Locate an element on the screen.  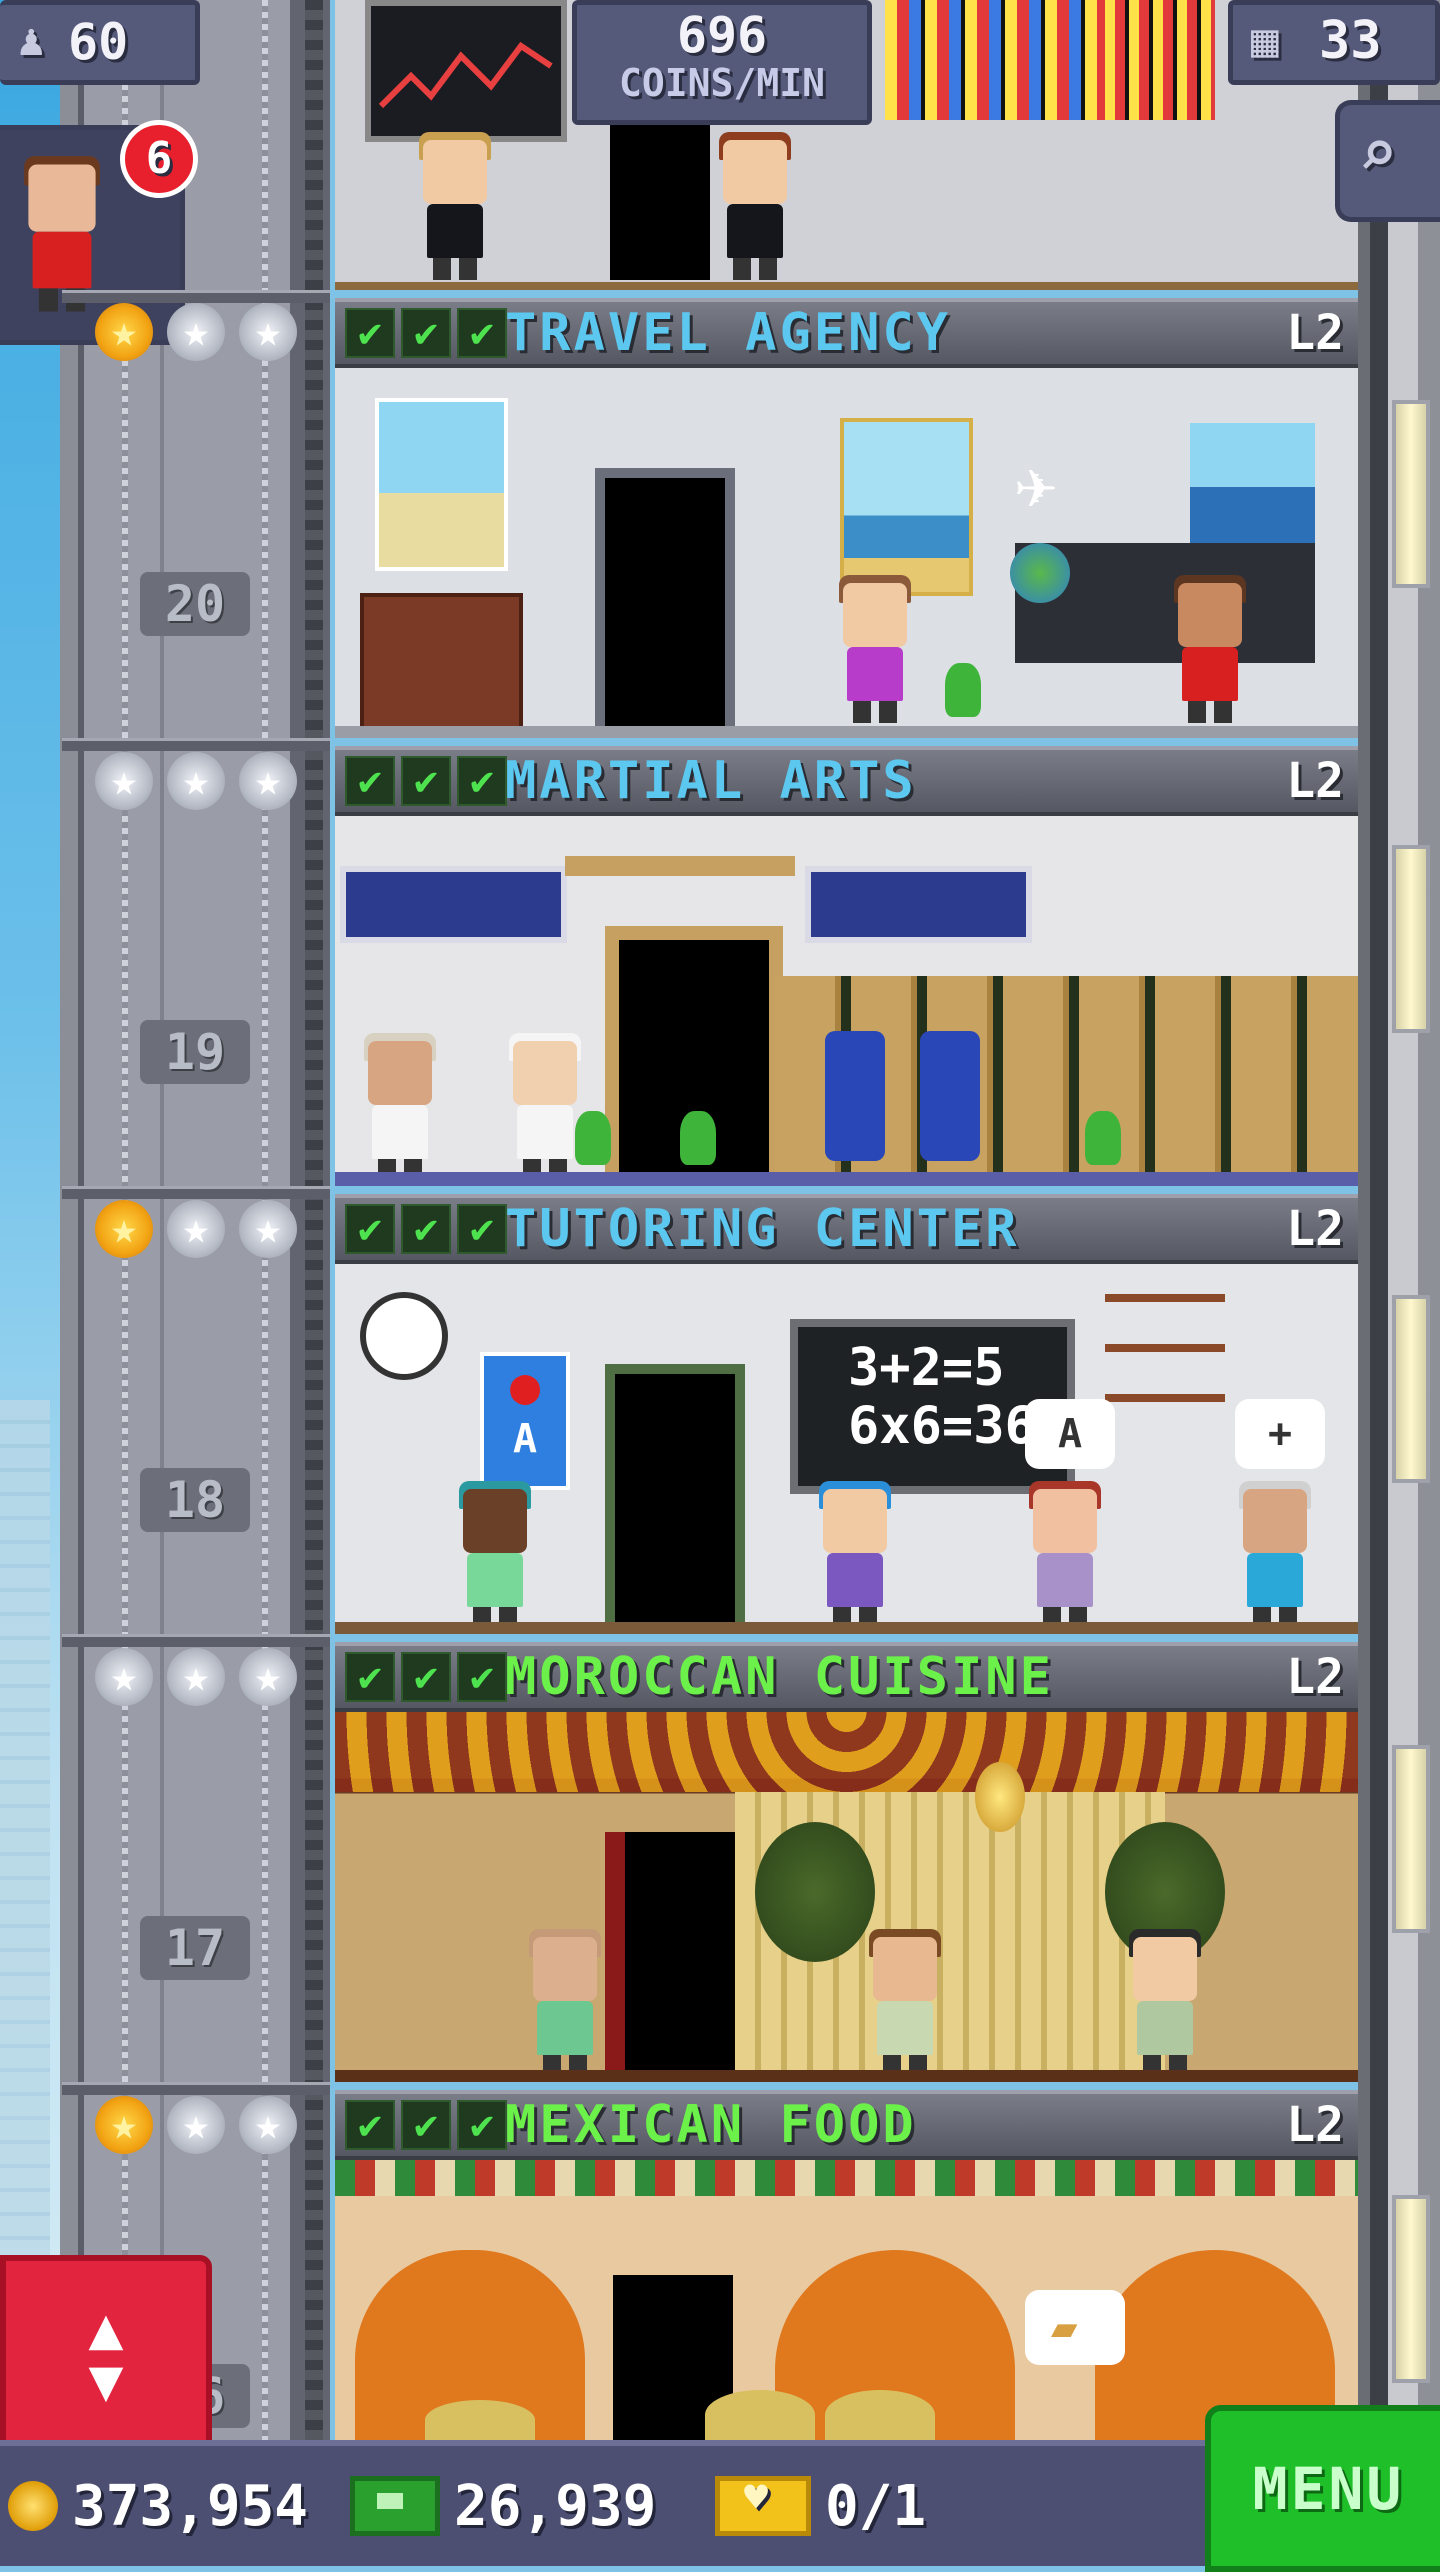
floor-name: TUTORING CENTER is located at coordinates (762, 1229).